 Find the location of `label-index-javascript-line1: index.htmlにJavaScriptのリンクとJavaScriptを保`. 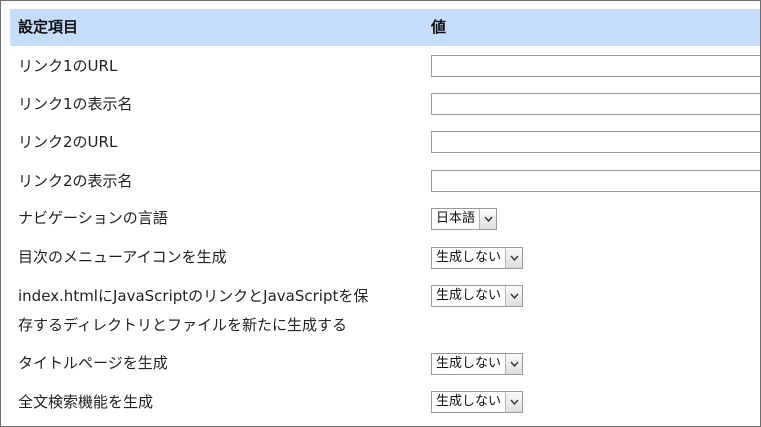

label-index-javascript-line1: index.htmlにJavaScriptのリンクとJavaScriptを保 is located at coordinates (193, 296).